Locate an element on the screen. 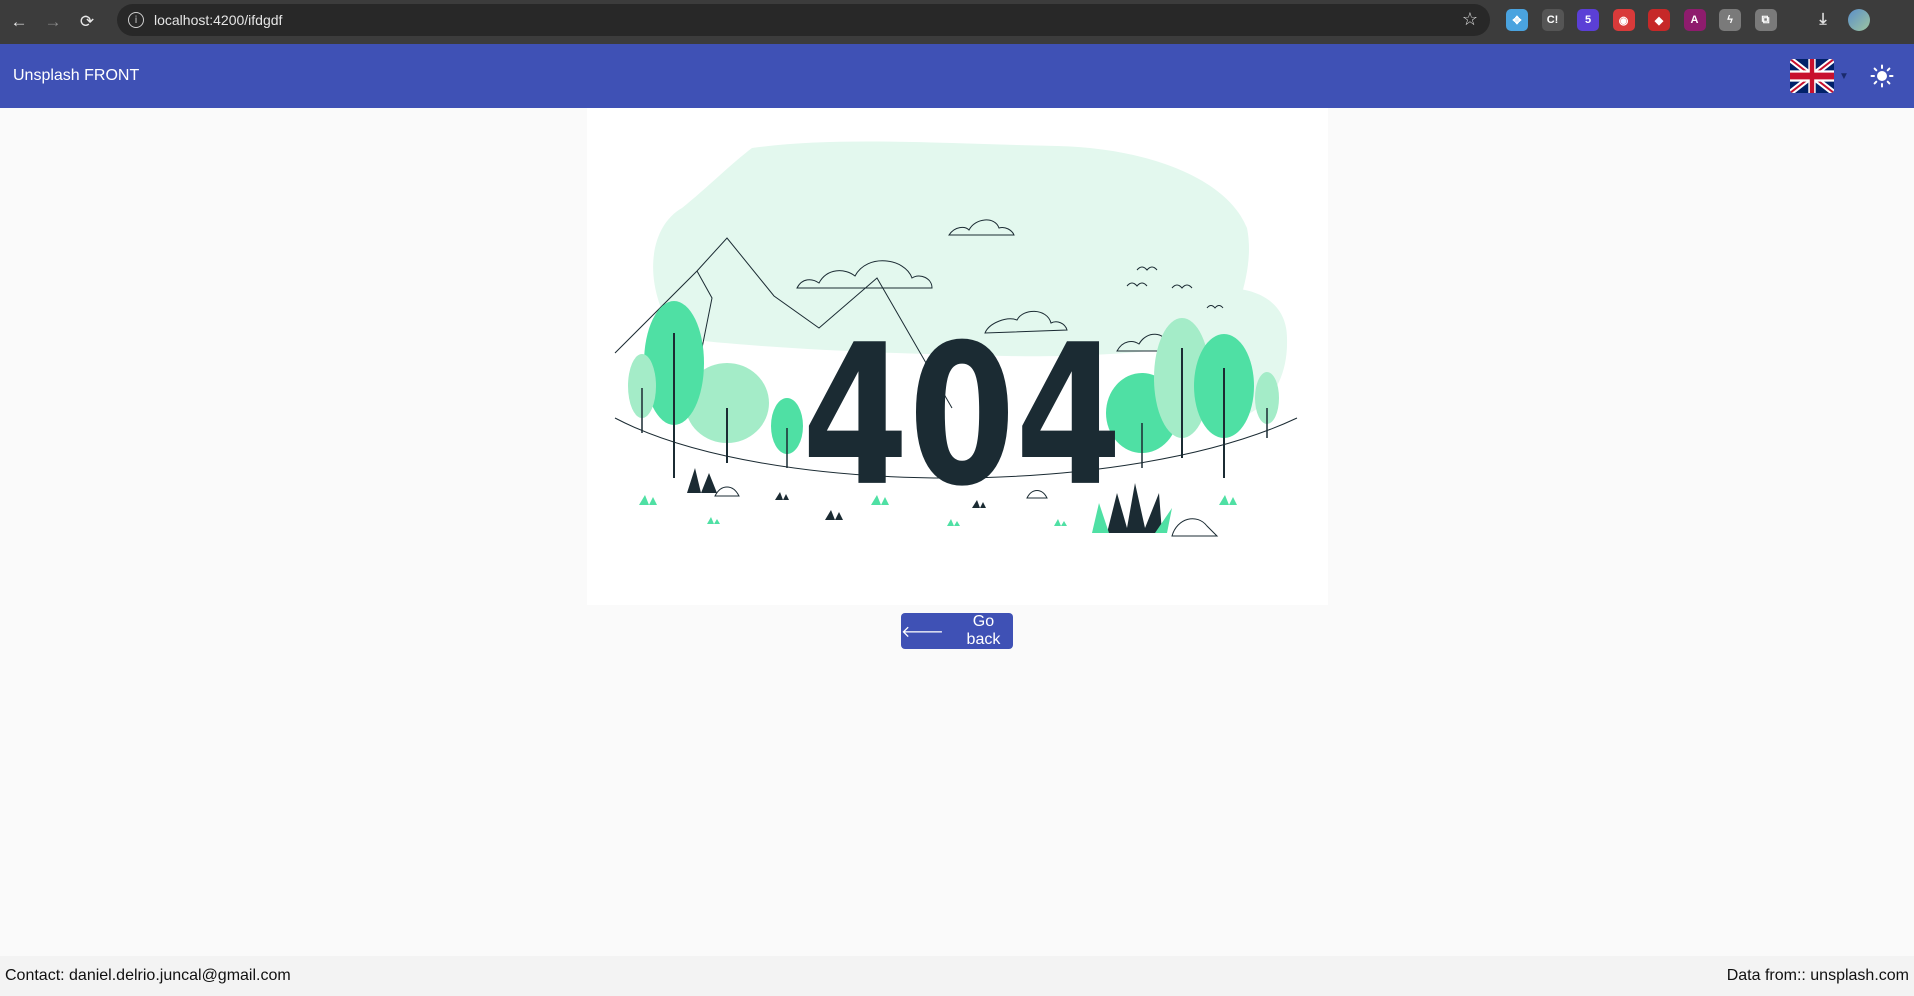 This screenshot has width=1914, height=996. arrow-left-icon: 🡐 is located at coordinates (922, 632).